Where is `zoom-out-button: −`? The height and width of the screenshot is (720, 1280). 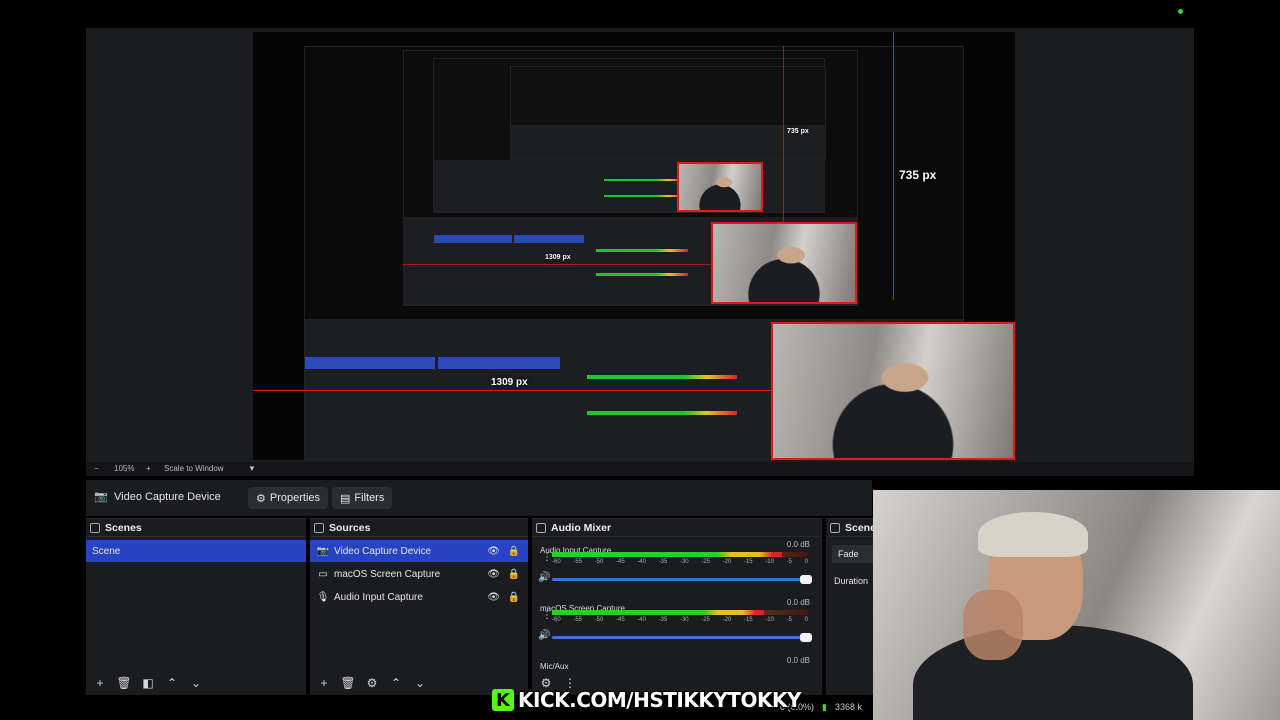
zoom-out-button: − is located at coordinates (96, 468).